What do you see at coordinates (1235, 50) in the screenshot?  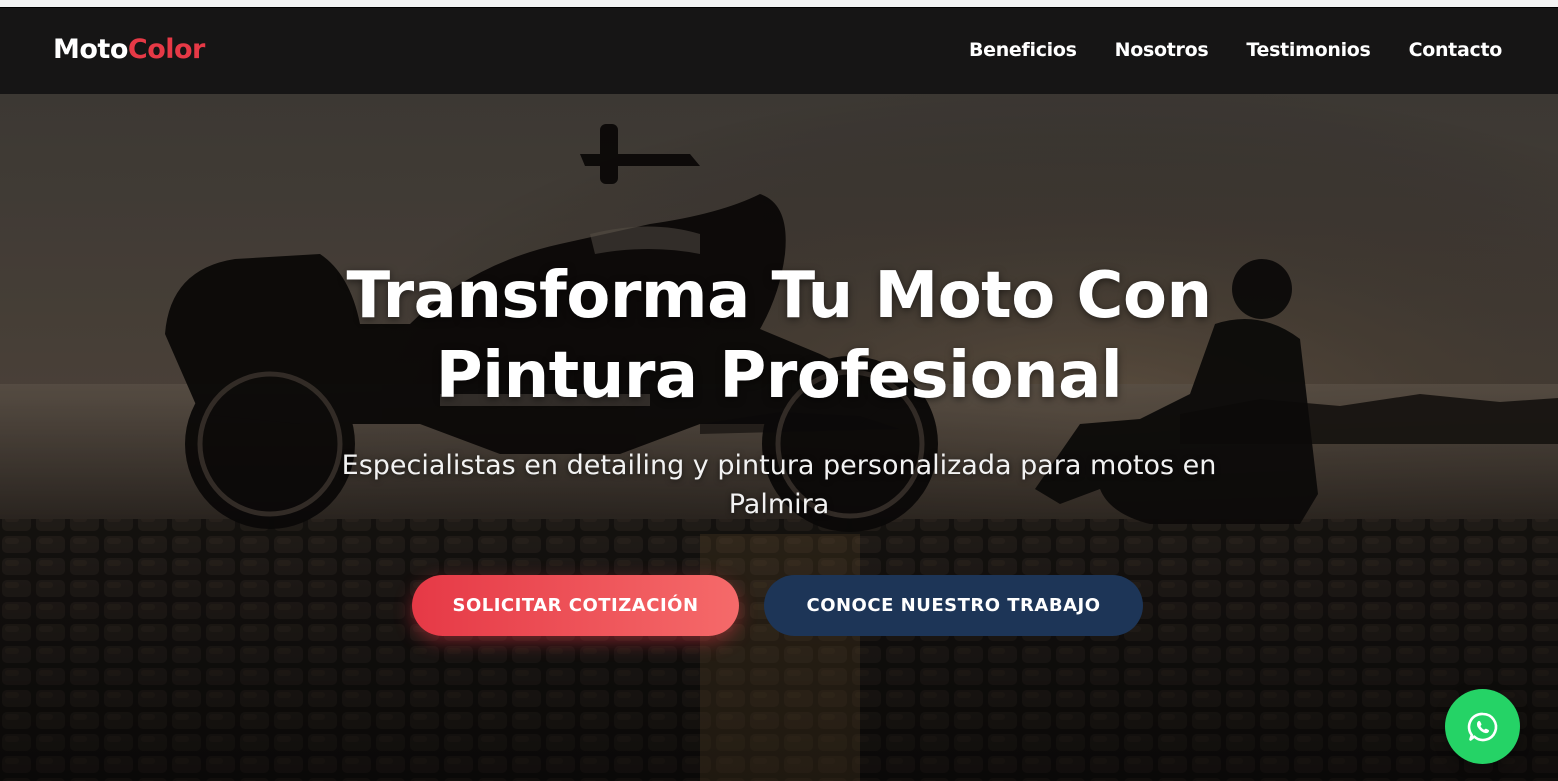 I see `main-nav: Beneficios Nosotros Testimonios Contacto` at bounding box center [1235, 50].